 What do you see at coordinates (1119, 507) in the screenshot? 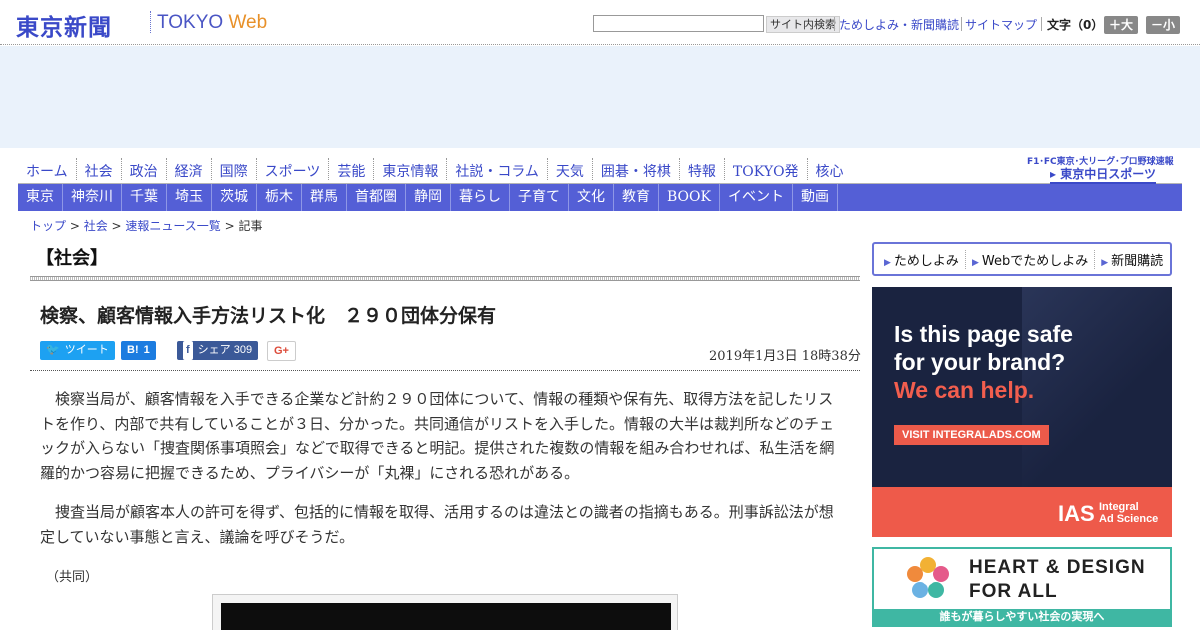
I see `ias-brand-line1: Integral` at bounding box center [1119, 507].